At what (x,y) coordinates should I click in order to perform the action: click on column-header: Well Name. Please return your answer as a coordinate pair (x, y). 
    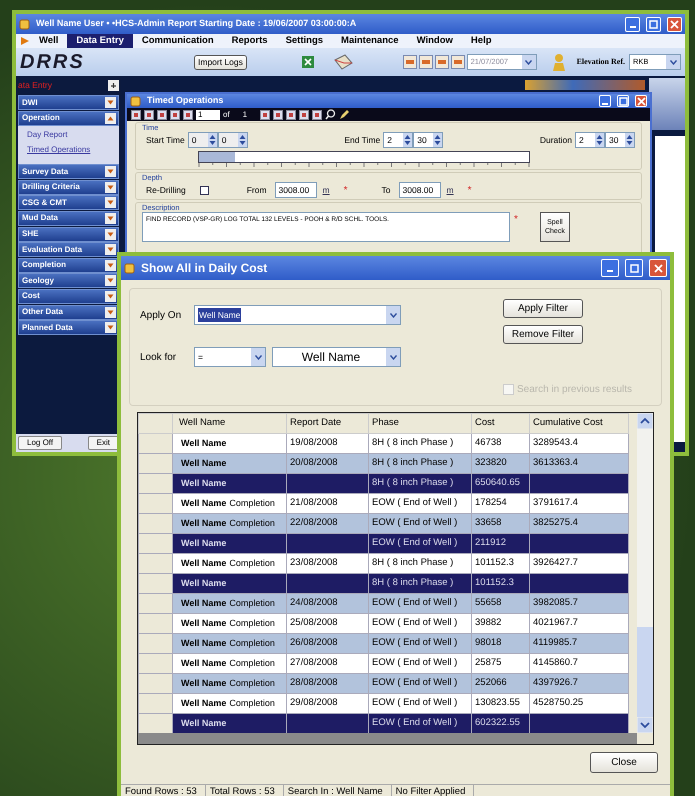
    Looking at the image, I should click on (229, 424).